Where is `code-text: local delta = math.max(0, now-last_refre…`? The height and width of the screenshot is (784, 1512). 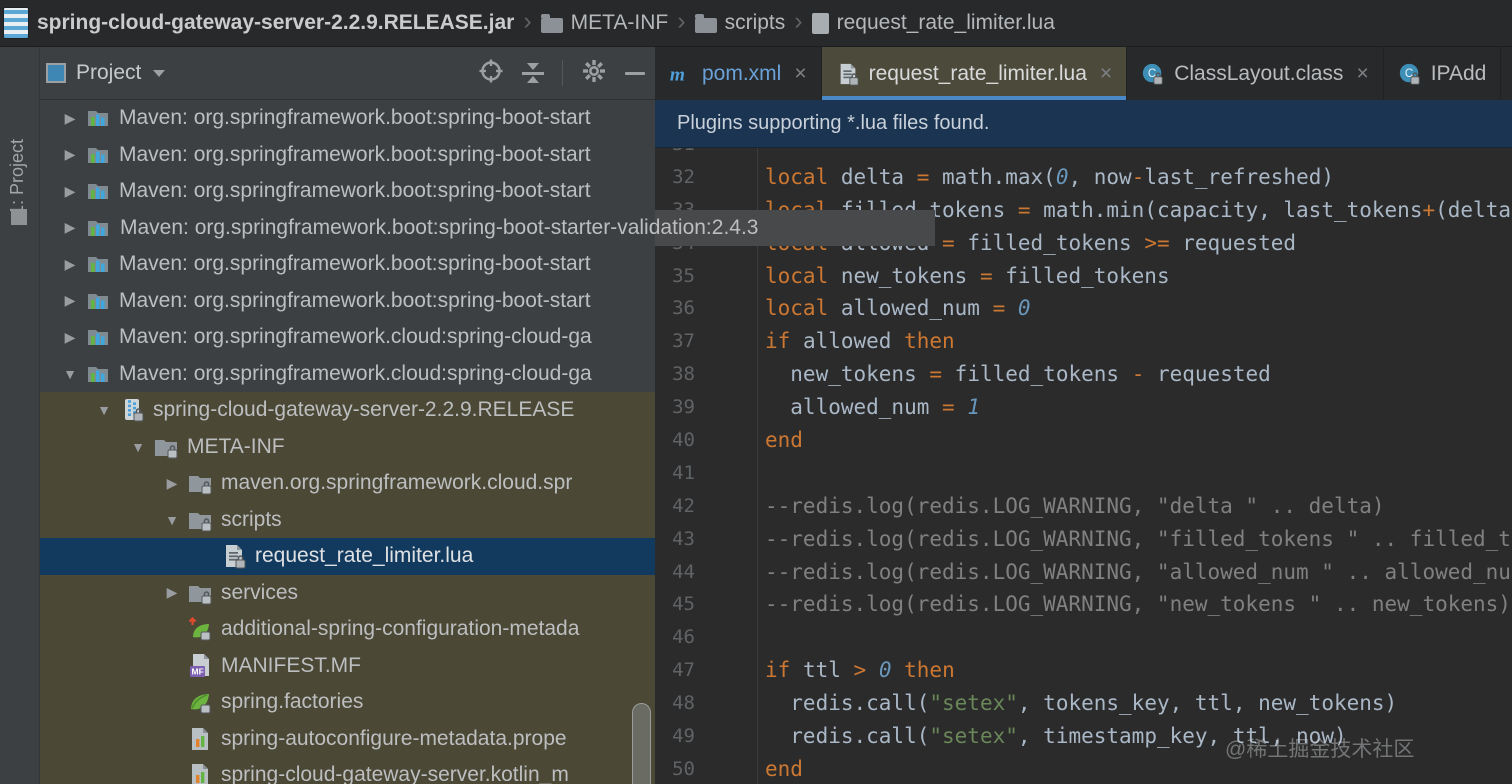 code-text: local delta = math.max(0, now-last_refre… is located at coordinates (1050, 176).